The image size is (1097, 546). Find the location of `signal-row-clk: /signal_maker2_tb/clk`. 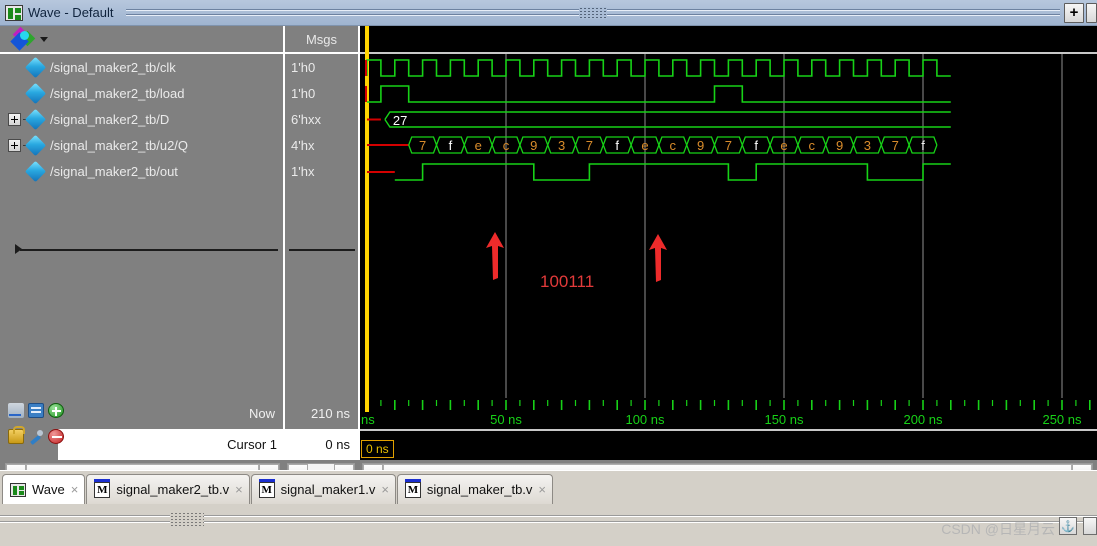

signal-row-clk: /signal_maker2_tb/clk is located at coordinates (141, 67).